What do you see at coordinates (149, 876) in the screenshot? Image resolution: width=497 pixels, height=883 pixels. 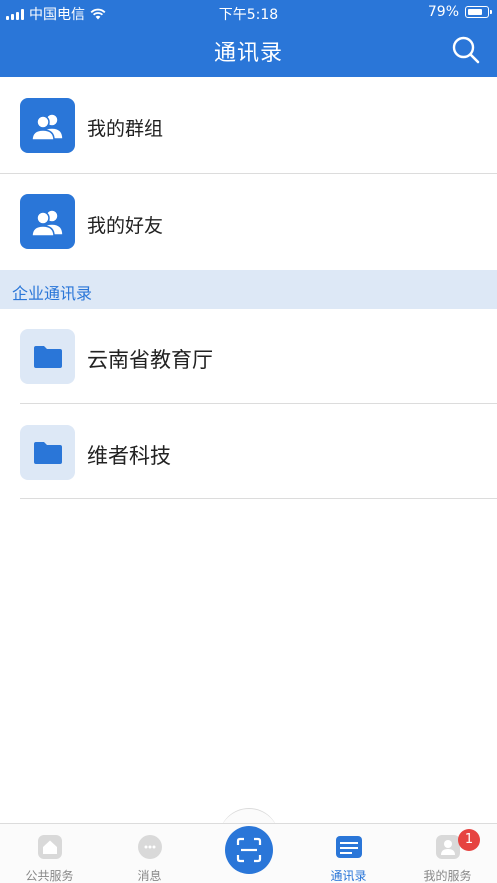 I see `tab-label: 消息` at bounding box center [149, 876].